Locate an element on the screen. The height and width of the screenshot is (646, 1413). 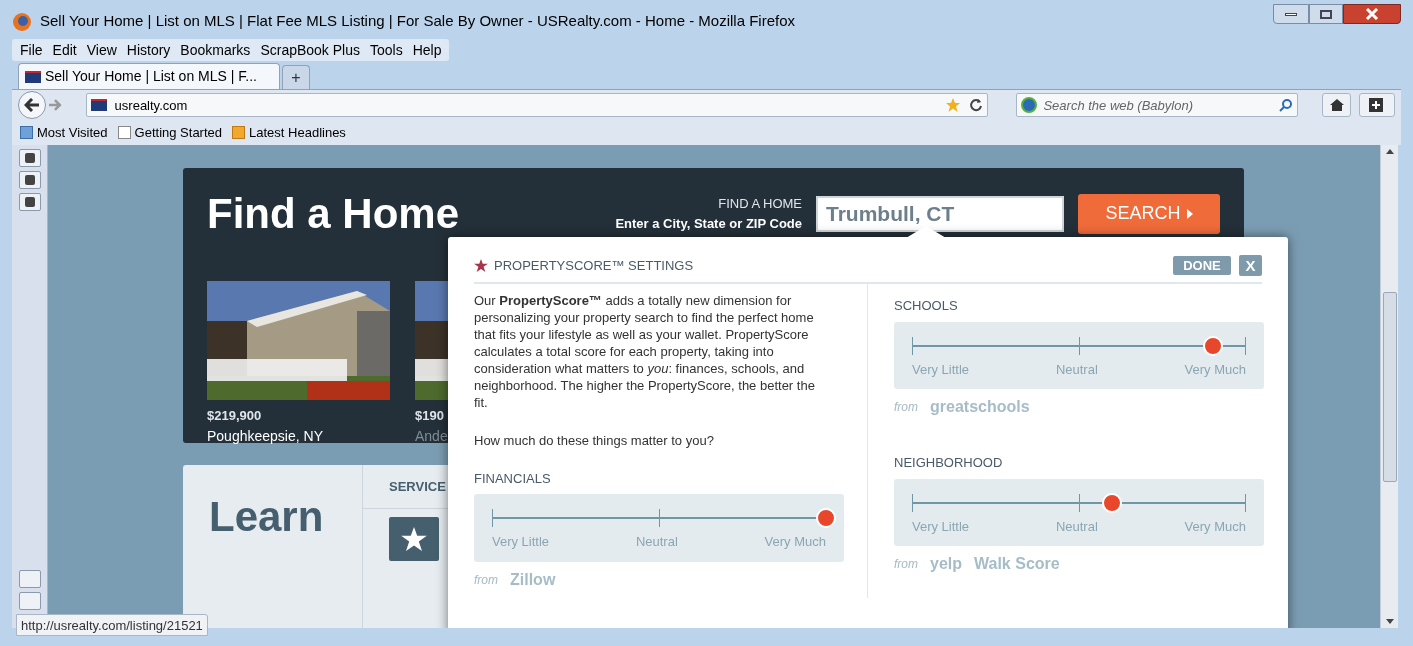
intro-paragraph: Our PropertyScore™ adds a totally new dimension for personalizing your property search to find the perfect home that fits your lifestyle as well as your wallet. PropertyScore calculates a total score for each property, taking into consideration what matters to you: finances, schools, and neighborhood. The higher the PropertyScore, the better the fit. is located at coordinates (645, 352).